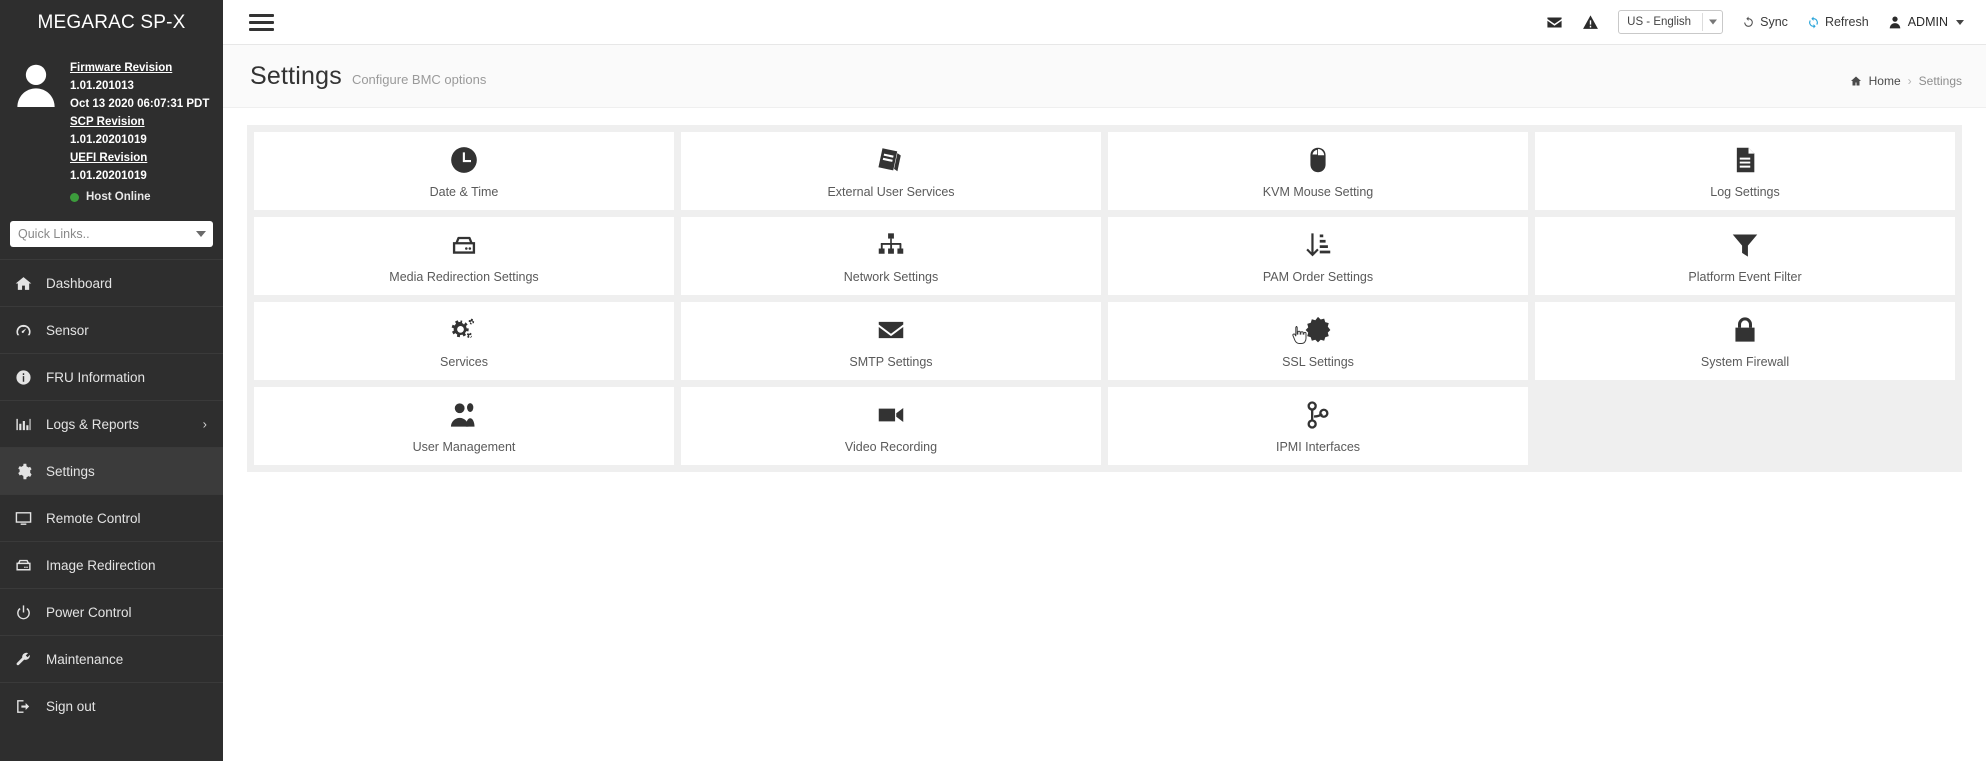  What do you see at coordinates (93, 518) in the screenshot?
I see `sidebar-item-label: Remote Control` at bounding box center [93, 518].